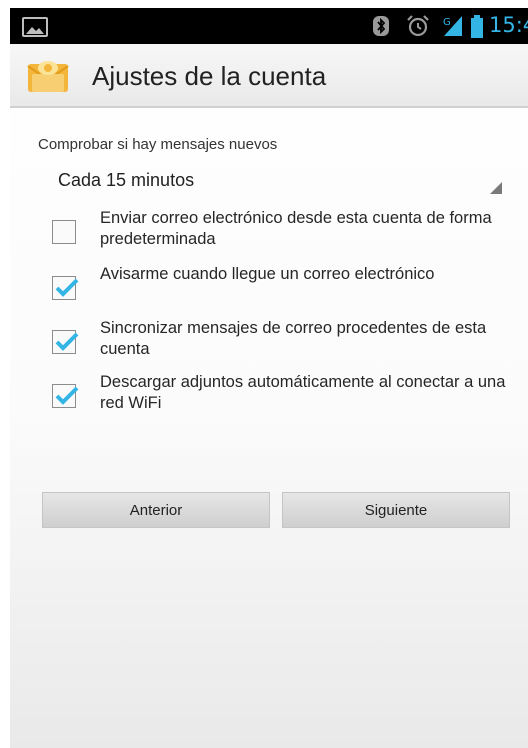 The image size is (528, 748). Describe the element at coordinates (126, 180) in the screenshot. I see `sync-frequency-value: Cada 15 minutos` at that location.